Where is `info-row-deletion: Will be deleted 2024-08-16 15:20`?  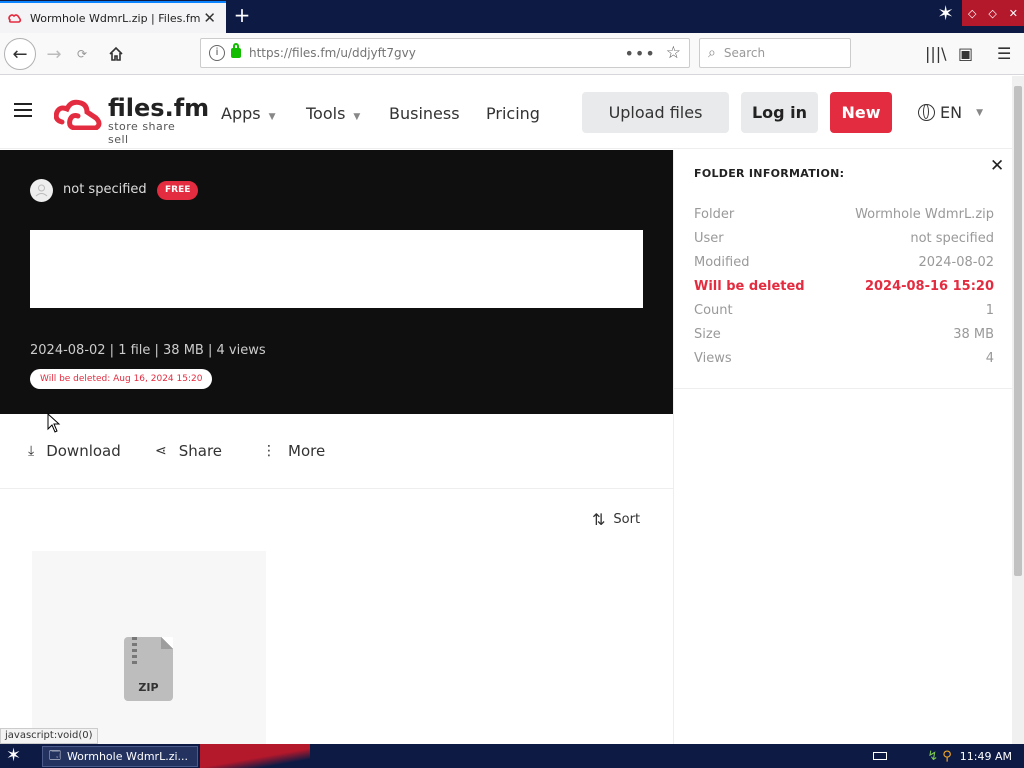 info-row-deletion: Will be deleted 2024-08-16 15:20 is located at coordinates (844, 289).